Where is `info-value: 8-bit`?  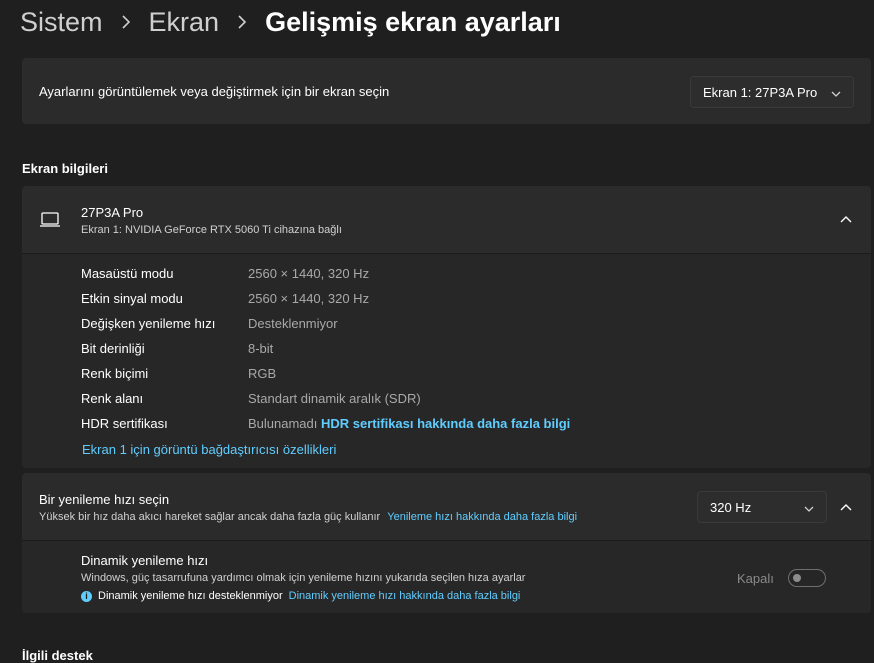
info-value: 8-bit is located at coordinates (261, 348).